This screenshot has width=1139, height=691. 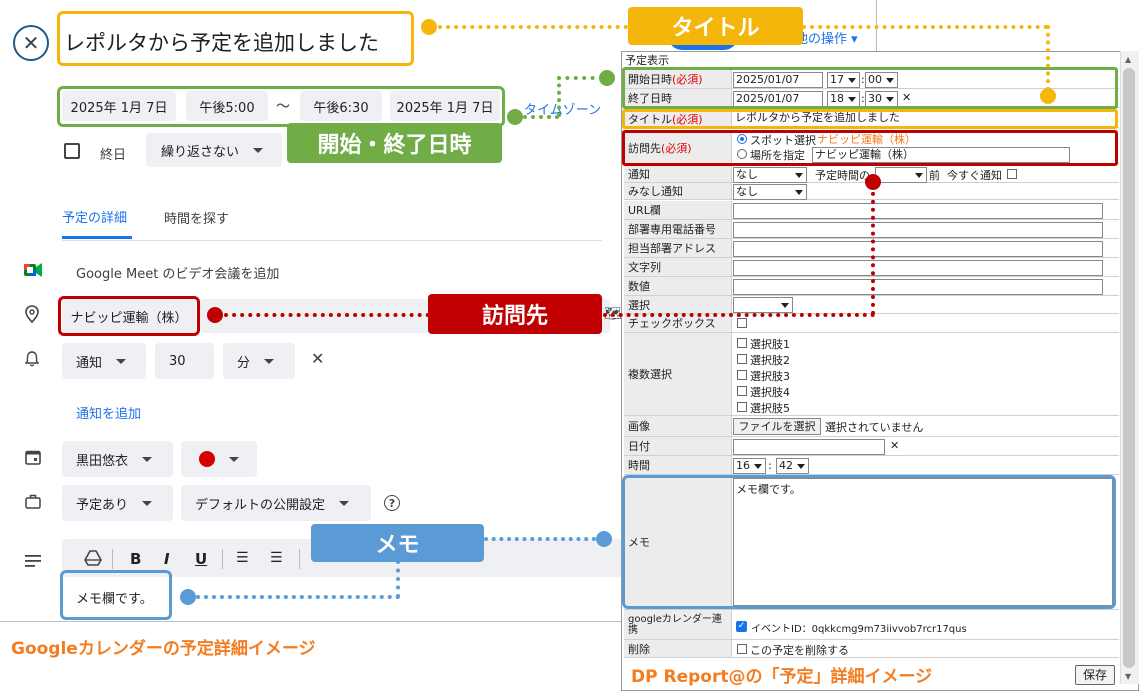 What do you see at coordinates (677, 174) in the screenshot?
I see `dp-notify-label: 通知` at bounding box center [677, 174].